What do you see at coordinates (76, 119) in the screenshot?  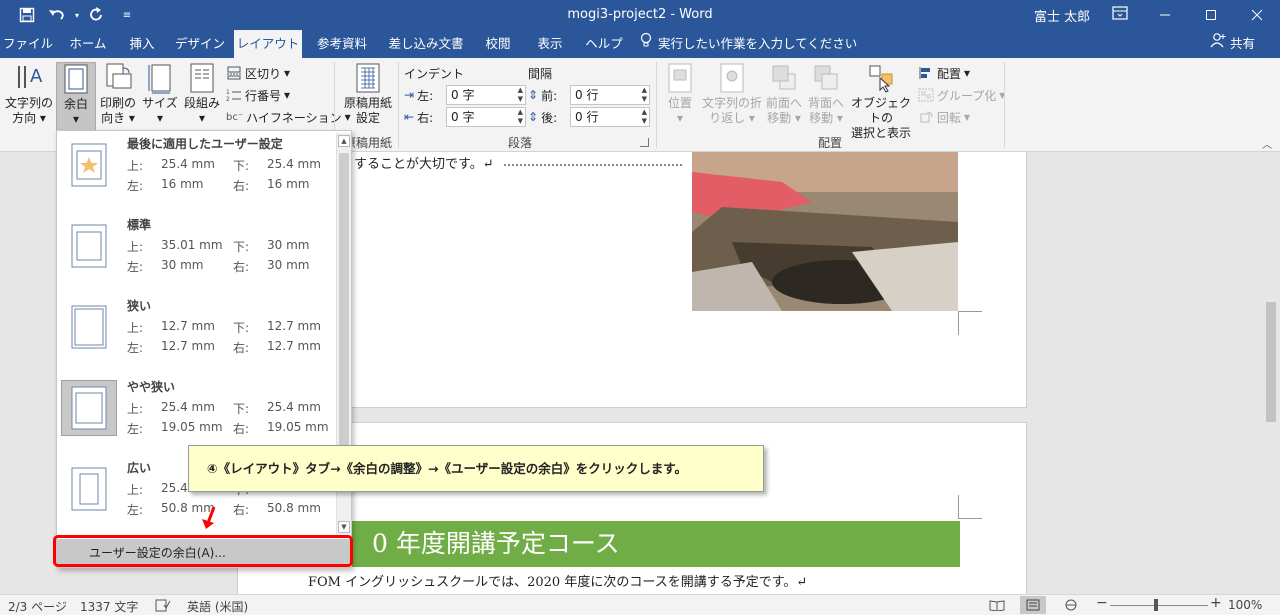 I see `margins-dropdown-arrow: ▾` at bounding box center [76, 119].